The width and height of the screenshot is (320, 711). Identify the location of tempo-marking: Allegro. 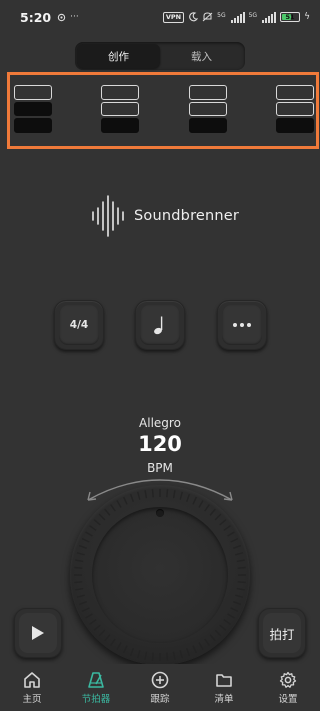
(160, 423).